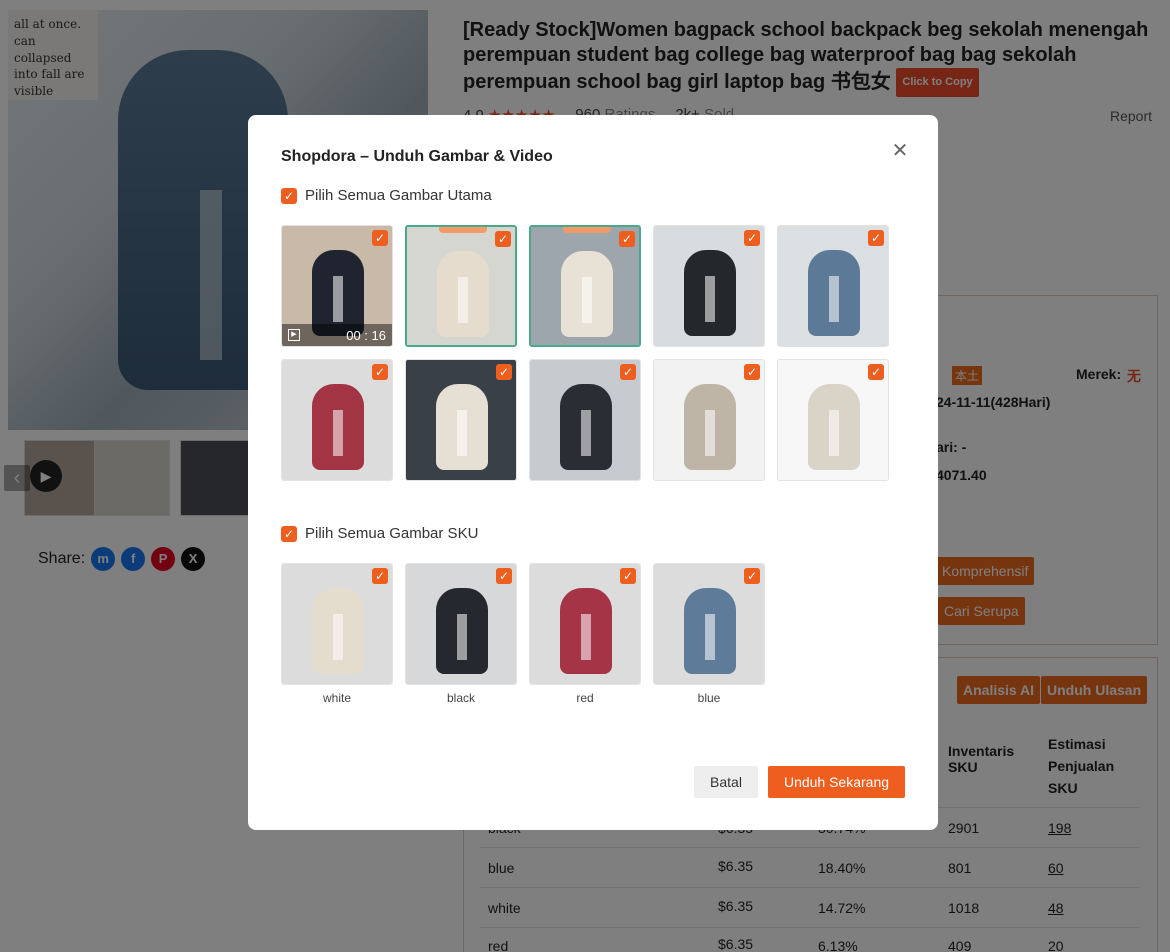 This screenshot has width=1170, height=952. What do you see at coordinates (336, 698) in the screenshot?
I see `sku-label: white` at bounding box center [336, 698].